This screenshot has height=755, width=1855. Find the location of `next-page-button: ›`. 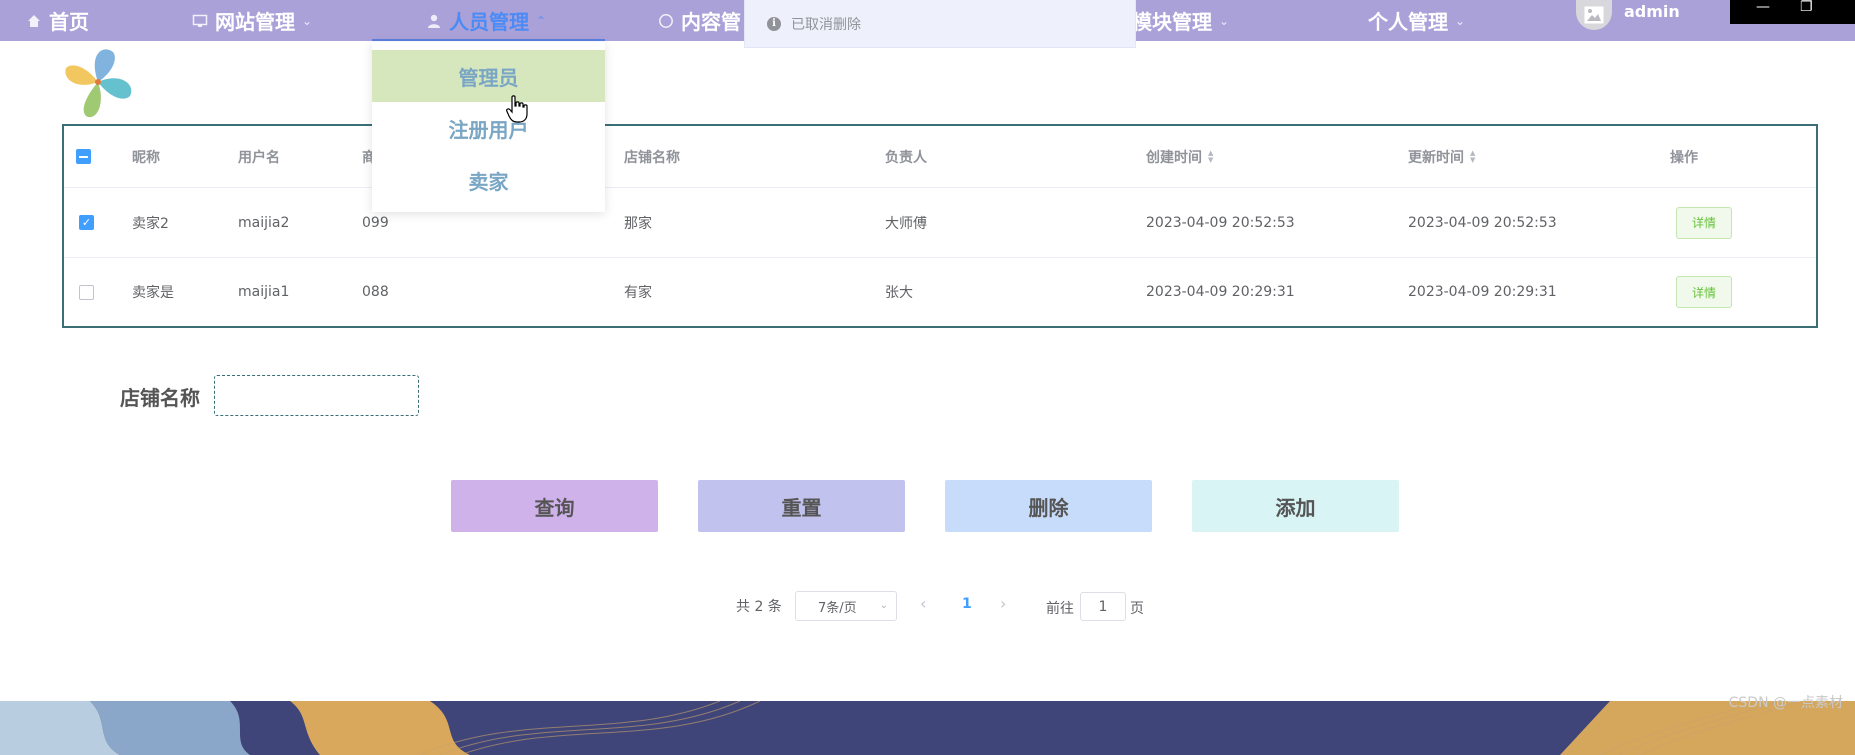

next-page-button: › is located at coordinates (1003, 603).